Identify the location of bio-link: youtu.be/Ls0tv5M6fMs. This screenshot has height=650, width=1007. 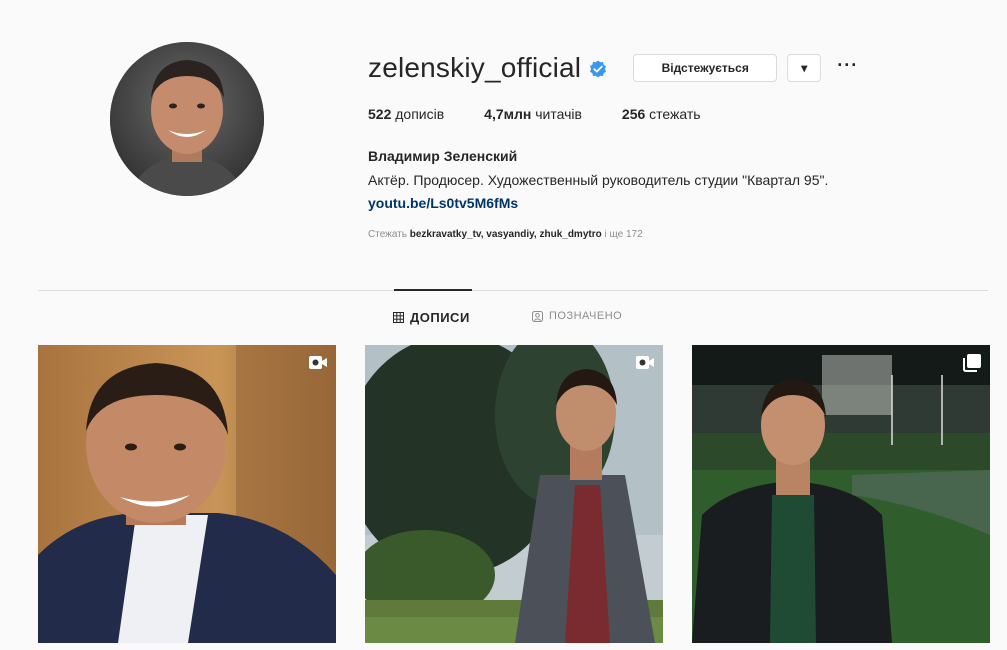
(443, 203).